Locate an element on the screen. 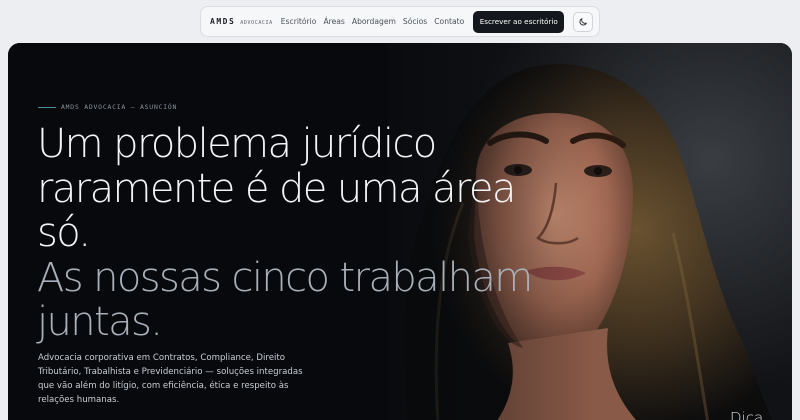 The image size is (800, 420). brand-subtitle: ADVOCACIA is located at coordinates (256, 23).